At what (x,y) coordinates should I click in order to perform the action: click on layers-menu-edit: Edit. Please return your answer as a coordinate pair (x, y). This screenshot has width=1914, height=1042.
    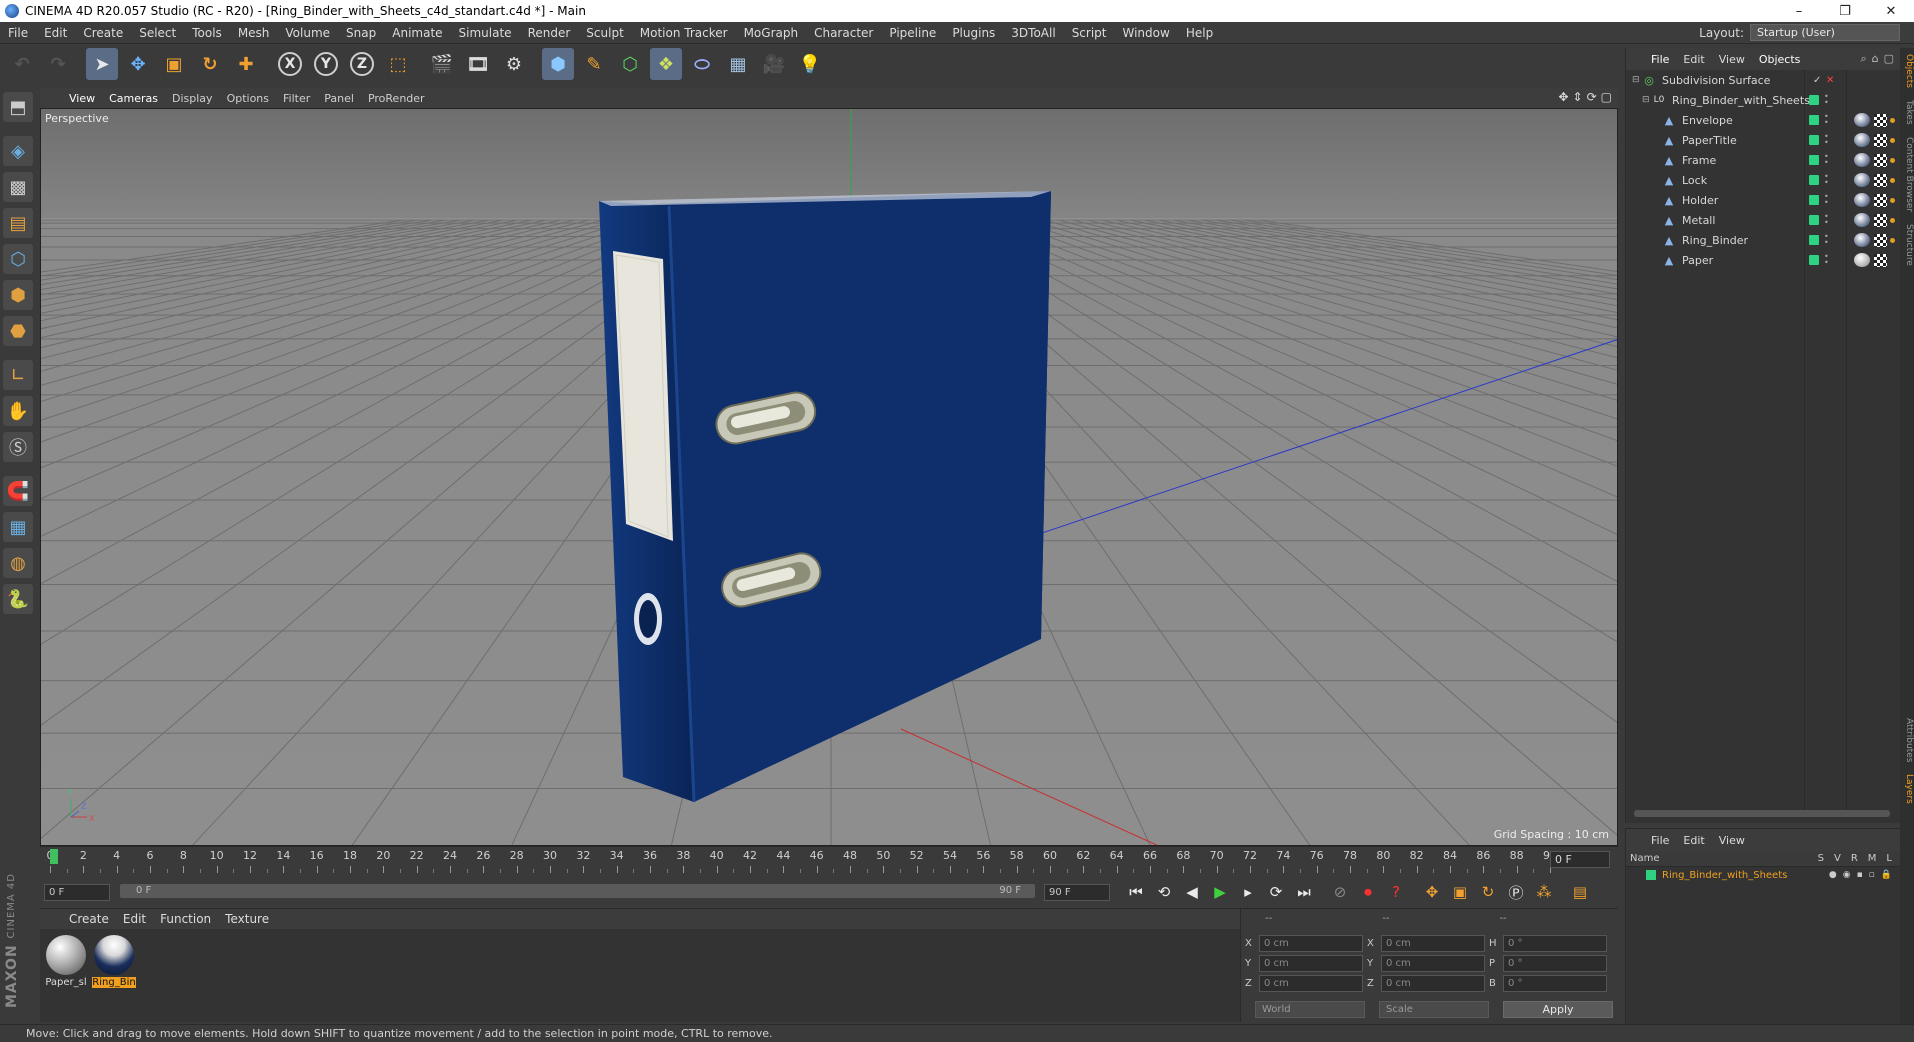
    Looking at the image, I should click on (1693, 840).